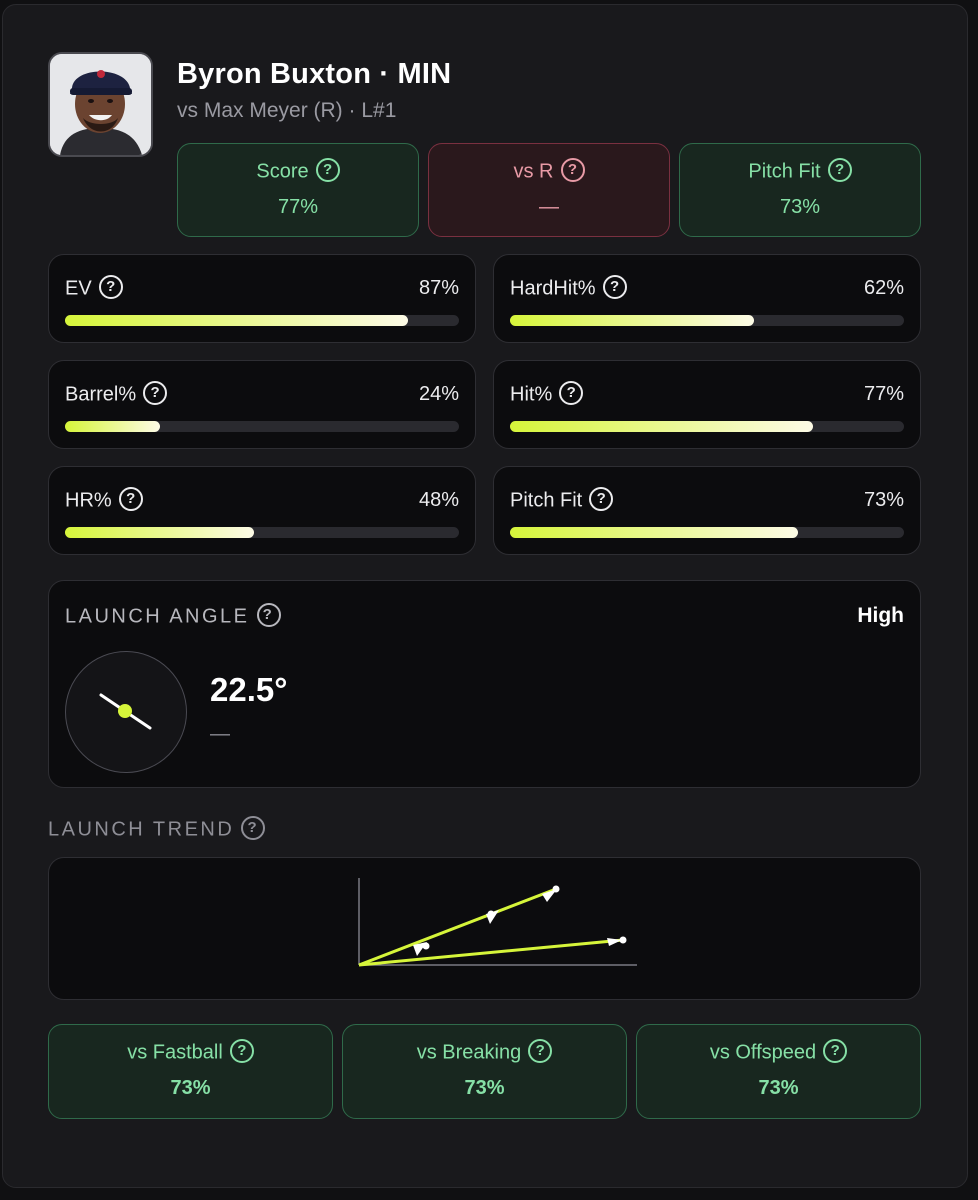 Image resolution: width=978 pixels, height=1200 pixels. I want to click on stat-card-barrel: Barrel%? 24%, so click(262, 404).